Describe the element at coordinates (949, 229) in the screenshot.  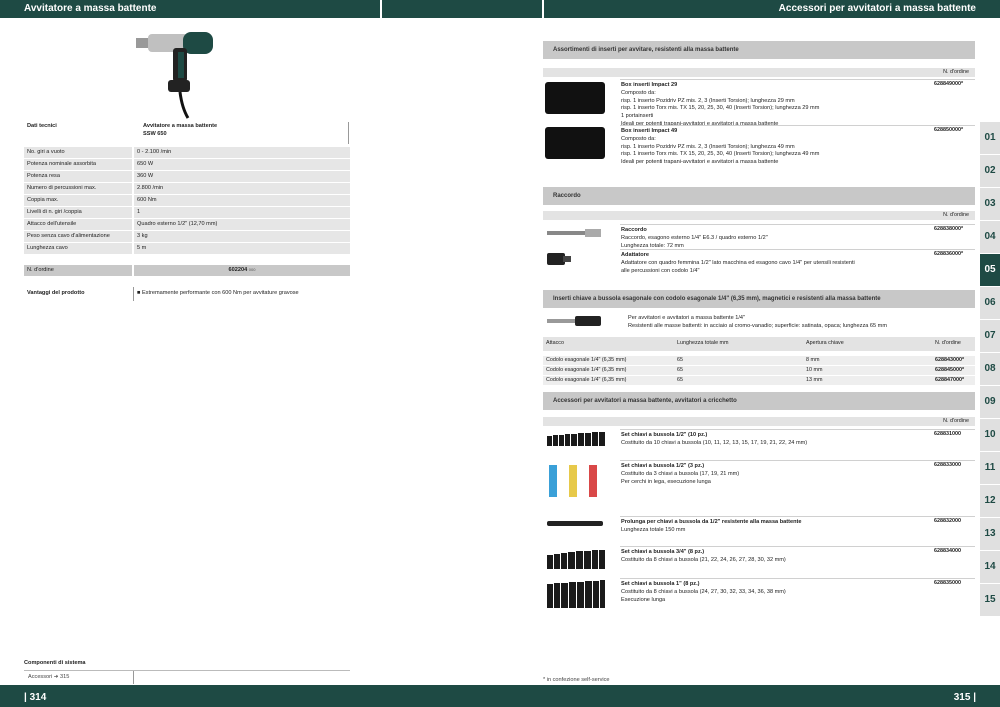
I see `item-order-number: 628838000*` at that location.